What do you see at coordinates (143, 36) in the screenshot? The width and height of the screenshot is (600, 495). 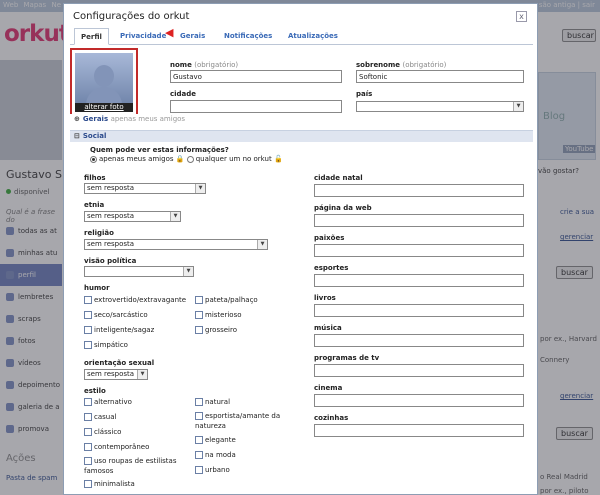 I see `tab-privacidade: Privacidade` at bounding box center [143, 36].